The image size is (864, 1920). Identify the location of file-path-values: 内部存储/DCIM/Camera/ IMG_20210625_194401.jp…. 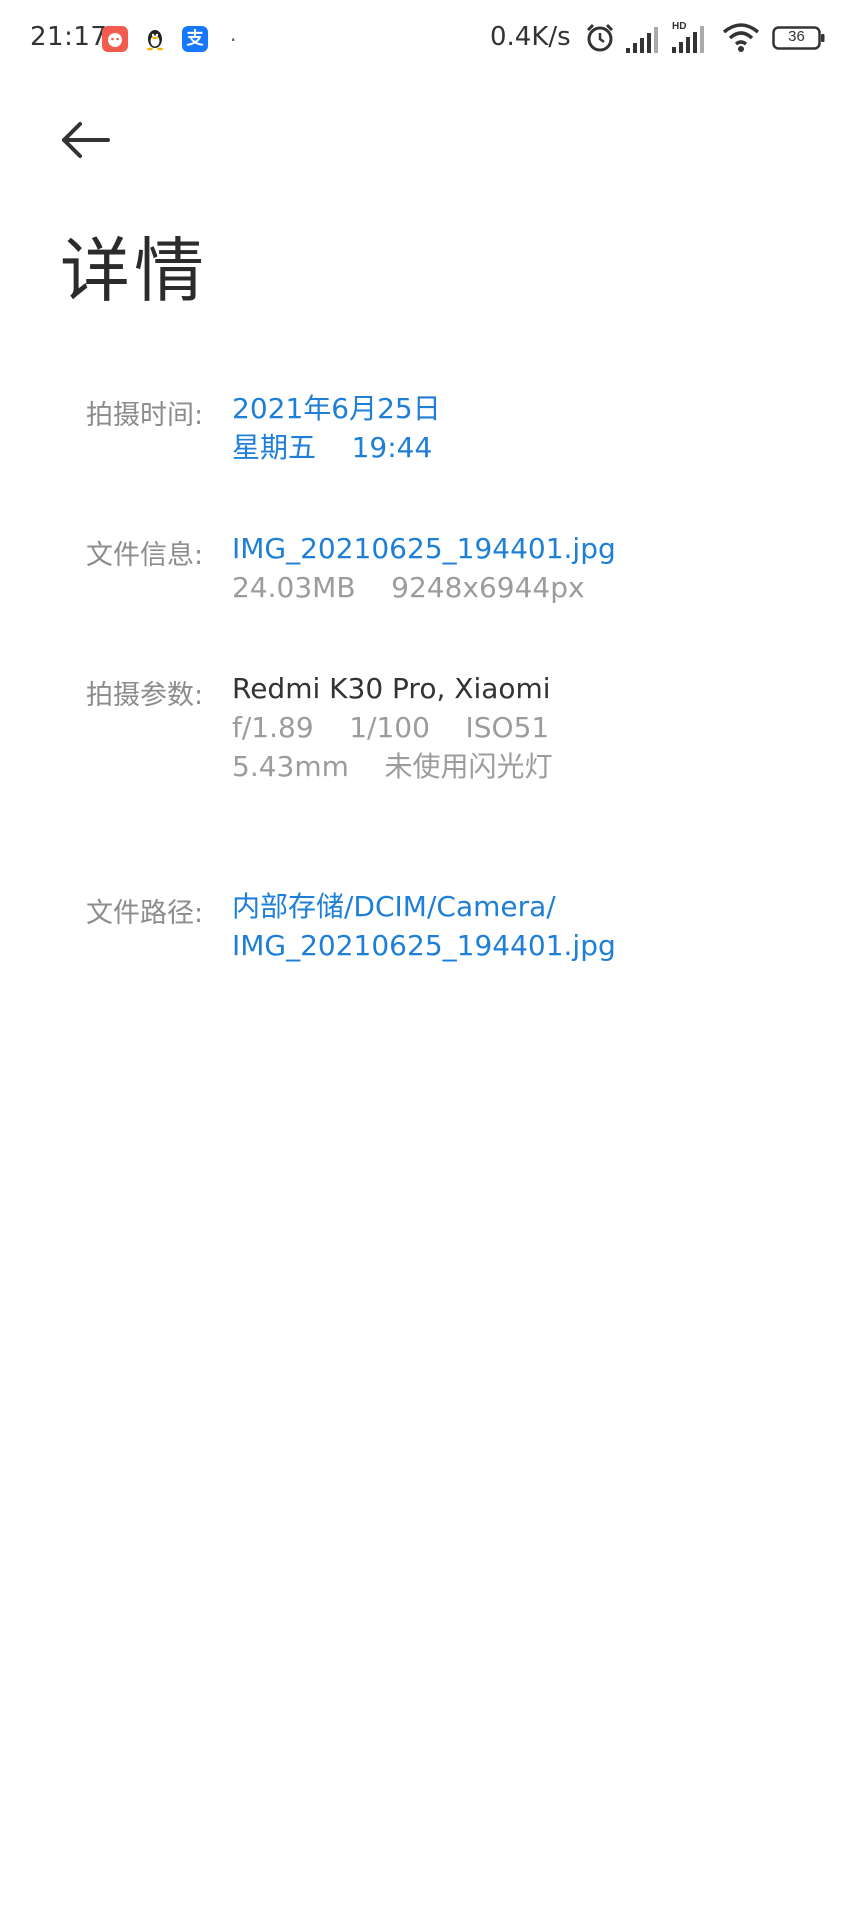
(424, 926).